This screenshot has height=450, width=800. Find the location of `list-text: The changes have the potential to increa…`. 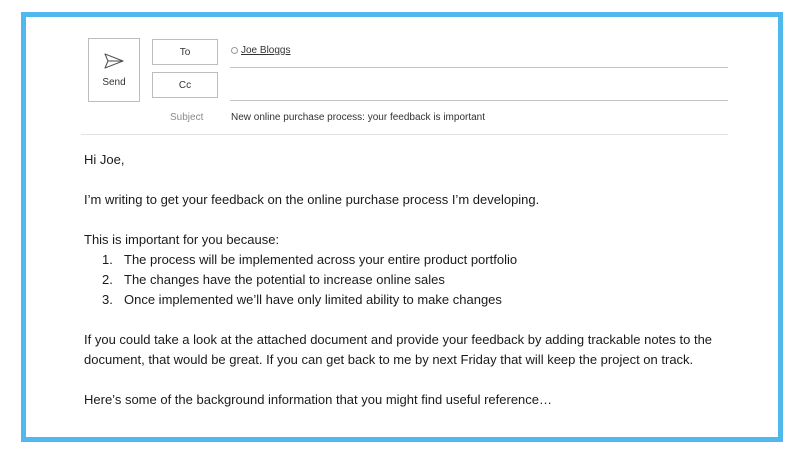

list-text: The changes have the potential to increa… is located at coordinates (284, 279).